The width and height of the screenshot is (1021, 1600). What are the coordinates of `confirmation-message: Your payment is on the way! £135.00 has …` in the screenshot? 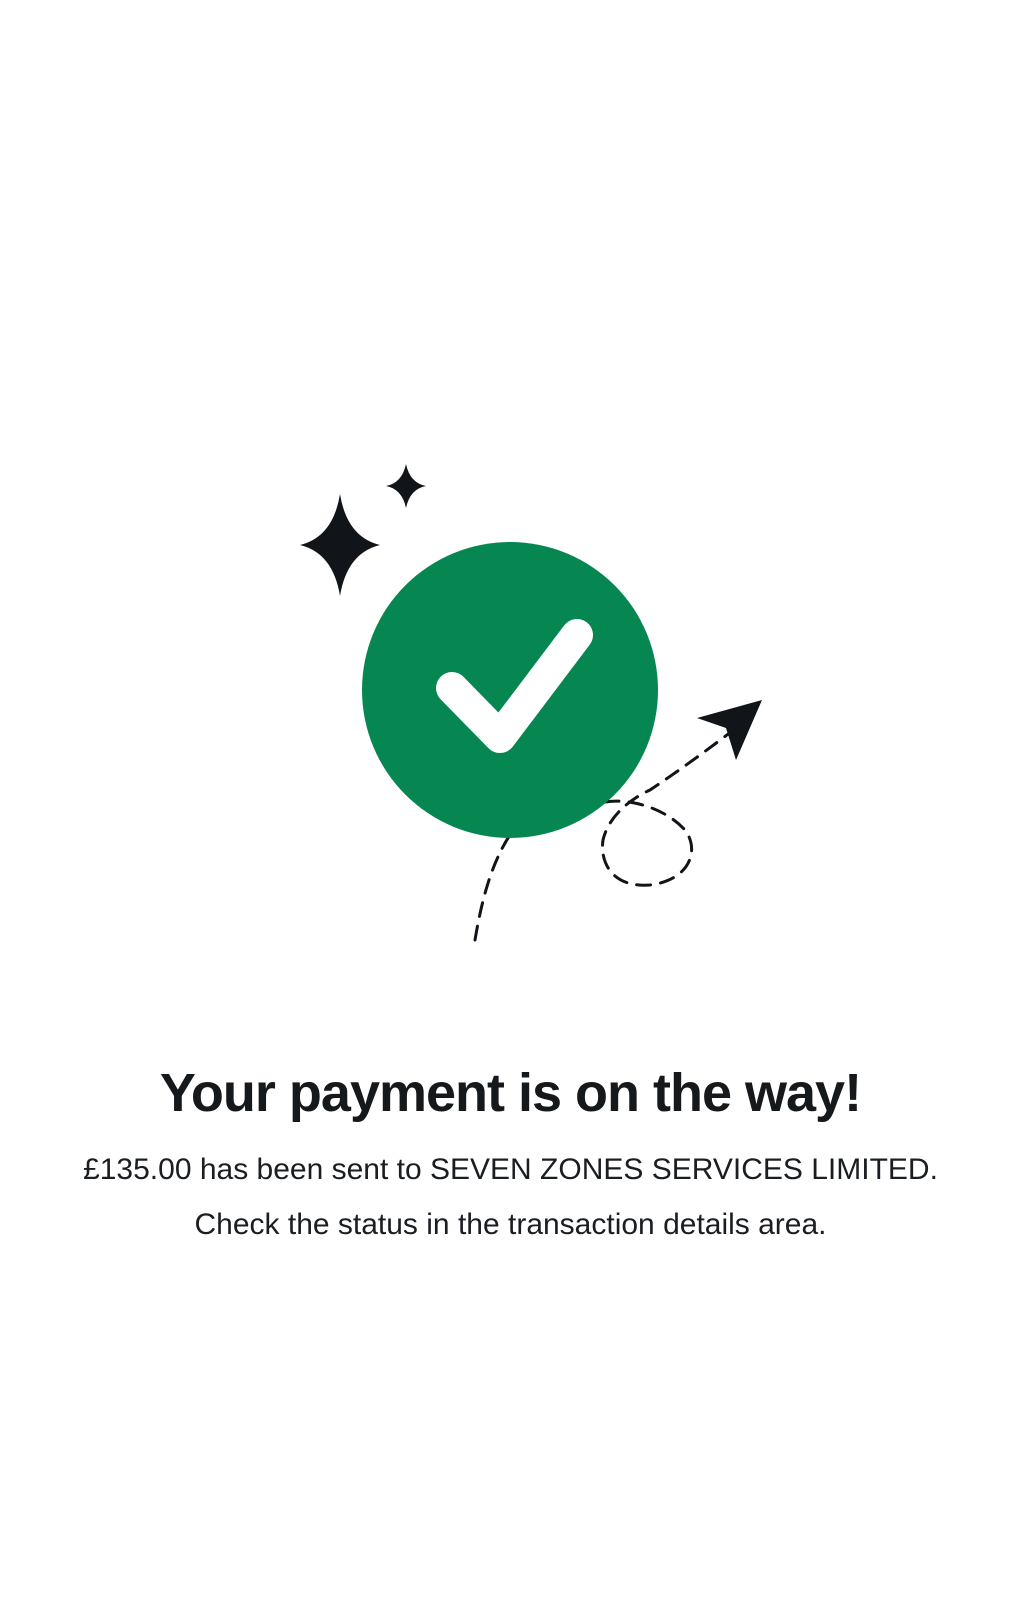 It's located at (510, 1155).